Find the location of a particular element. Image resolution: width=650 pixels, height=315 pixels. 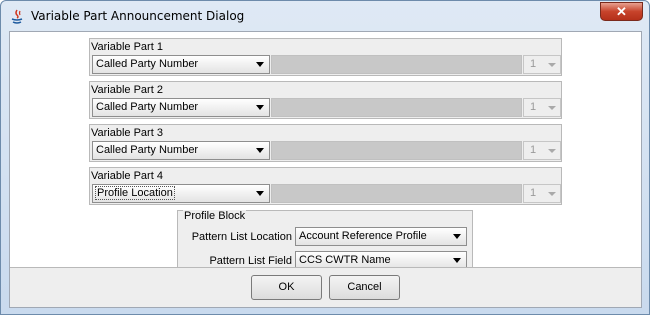

close-icon: ✕ is located at coordinates (621, 11).